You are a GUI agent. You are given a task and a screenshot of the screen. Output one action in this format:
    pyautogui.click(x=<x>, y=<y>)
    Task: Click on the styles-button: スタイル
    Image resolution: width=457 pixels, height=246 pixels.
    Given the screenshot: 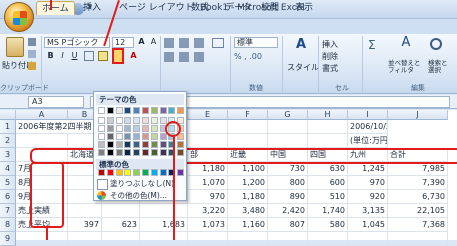 What is the action you would take?
    pyautogui.click(x=303, y=67)
    